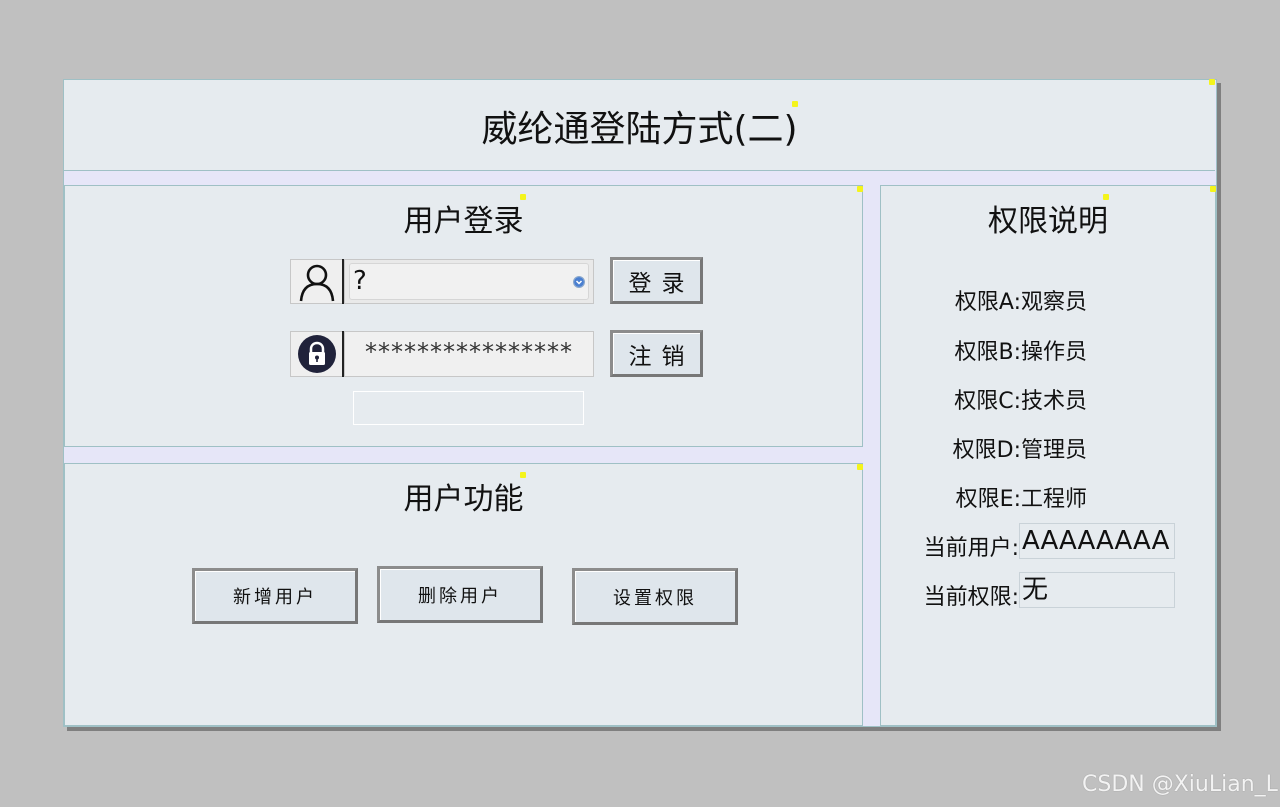  Describe the element at coordinates (463, 499) in the screenshot. I see `function-panel-title: 用户功能` at that location.